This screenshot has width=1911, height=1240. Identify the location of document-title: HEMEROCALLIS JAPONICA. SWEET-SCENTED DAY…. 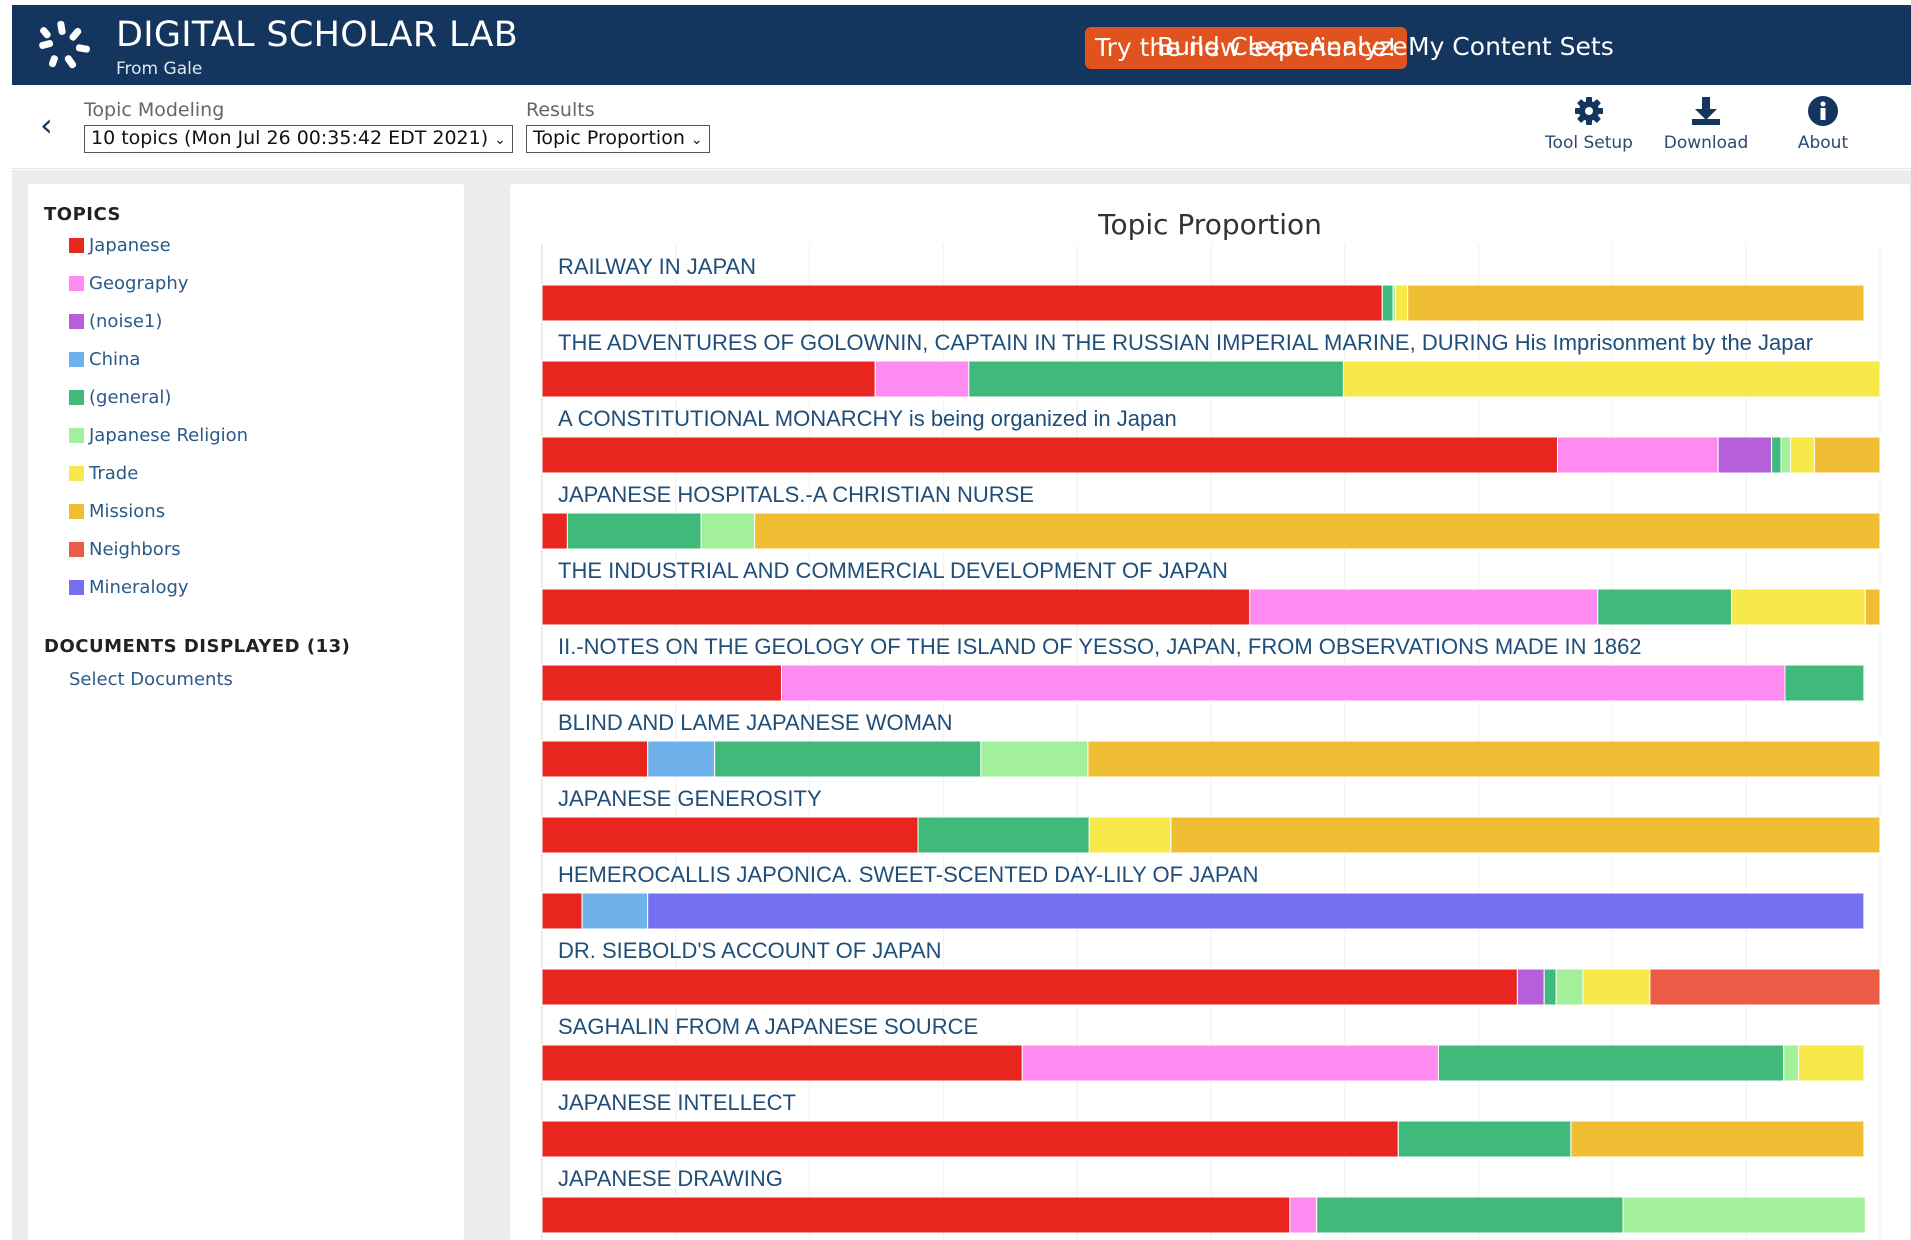
(908, 874).